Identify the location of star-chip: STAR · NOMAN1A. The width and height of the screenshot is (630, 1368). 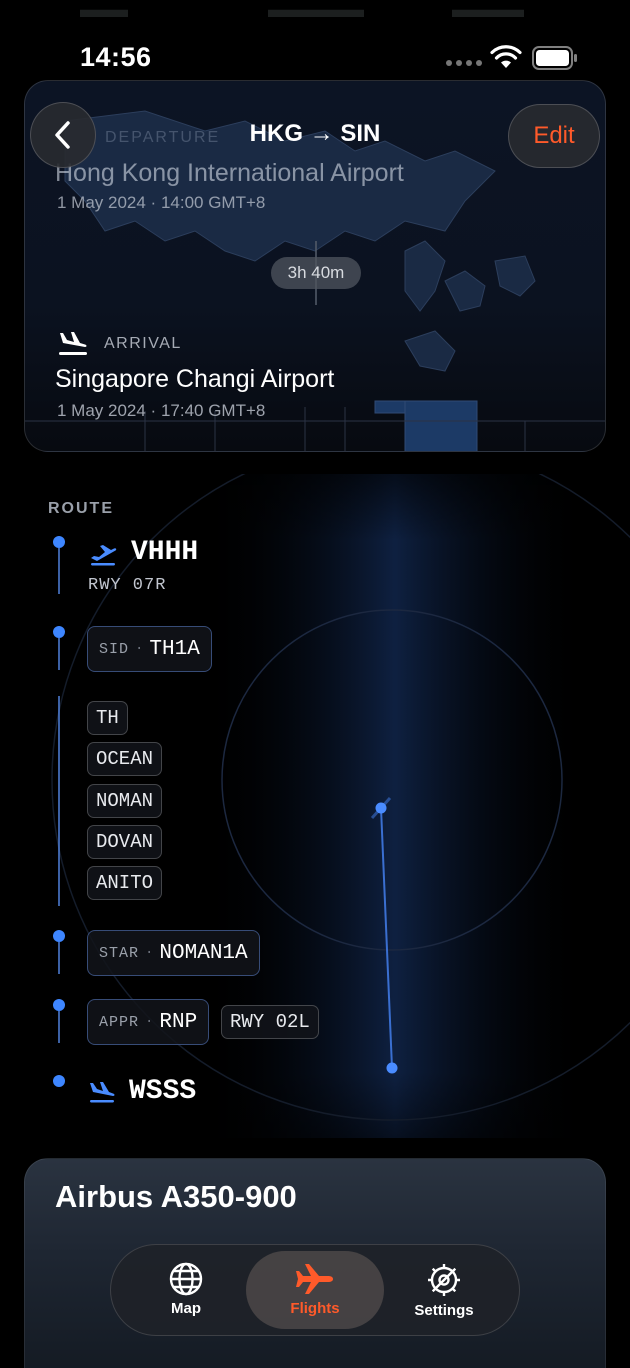
(173, 953).